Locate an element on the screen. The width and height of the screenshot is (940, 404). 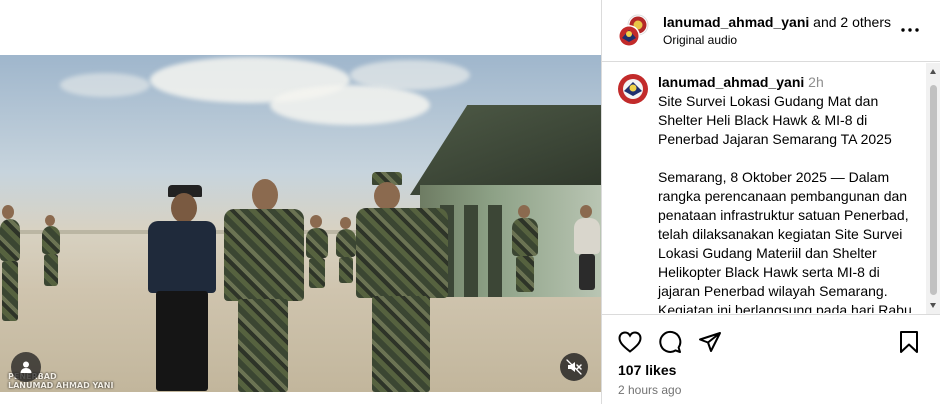
send-icon is located at coordinates (710, 342).